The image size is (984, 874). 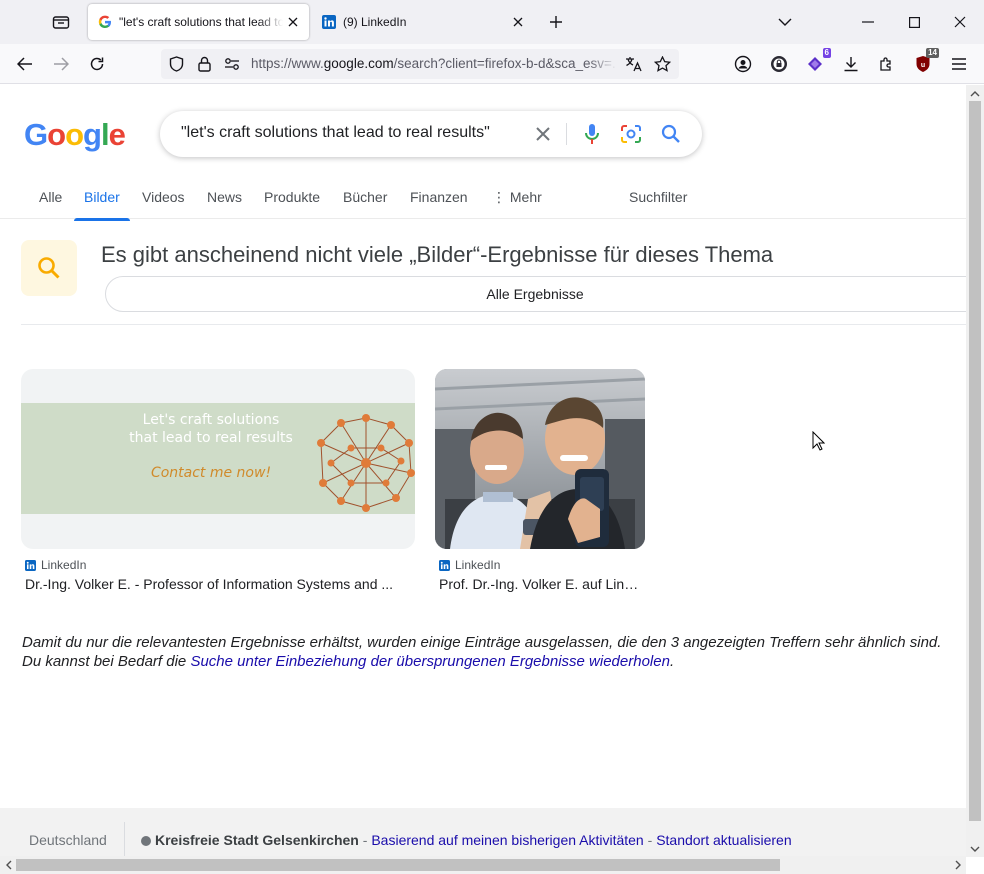 I want to click on tab-news: News, so click(x=224, y=204).